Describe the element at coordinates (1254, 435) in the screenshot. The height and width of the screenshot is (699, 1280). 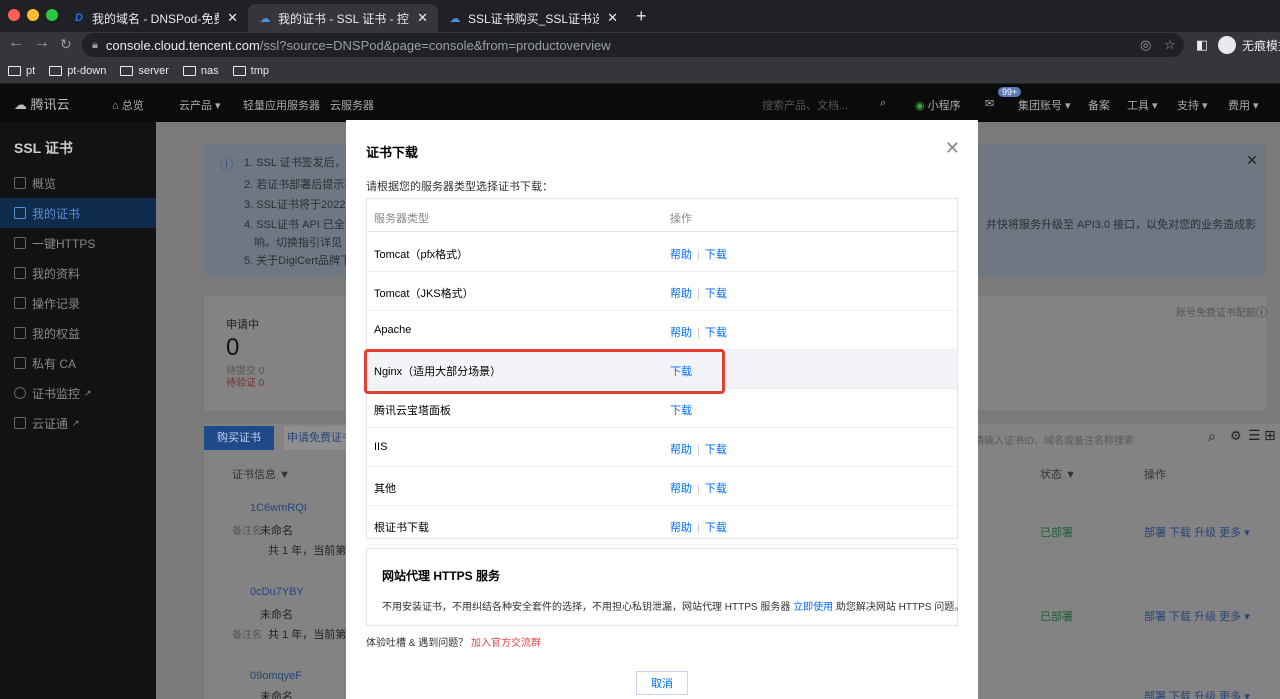
I see `list-view-icon: ☰` at that location.